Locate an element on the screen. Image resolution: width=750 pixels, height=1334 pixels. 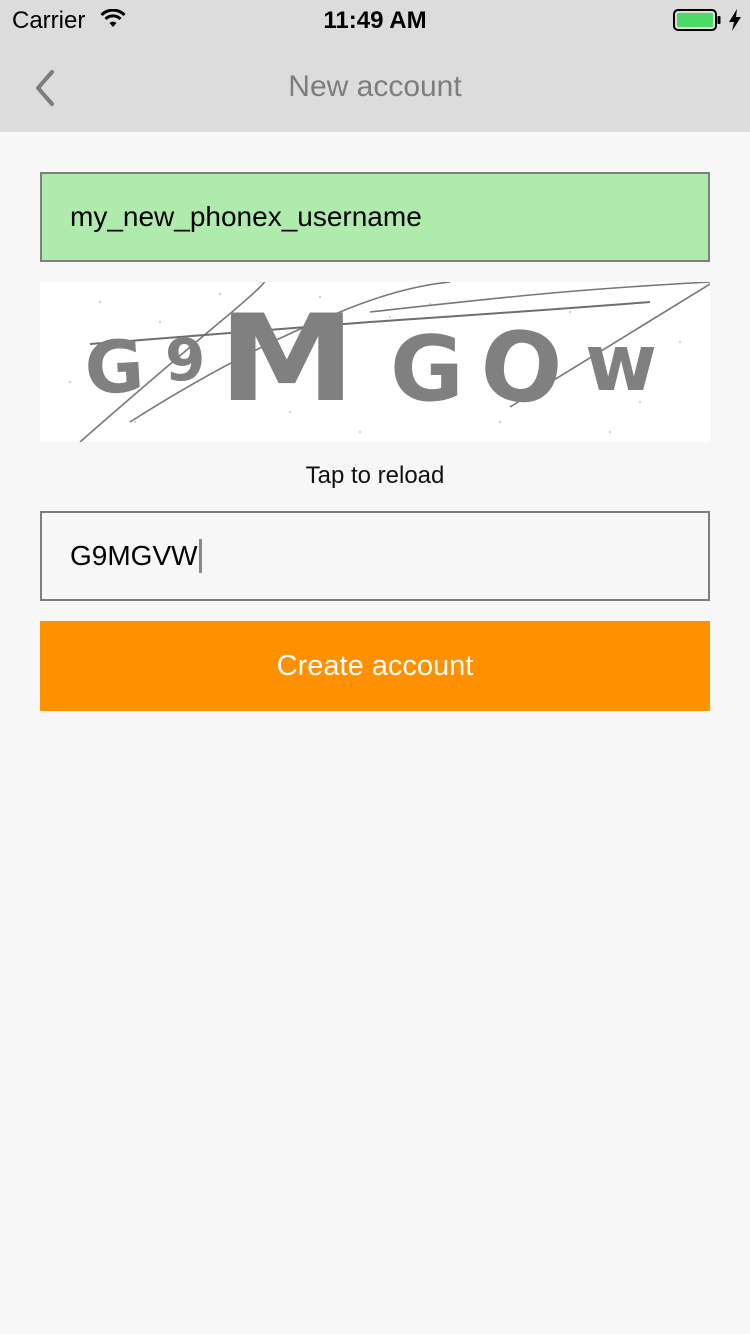
captcha-input: G9MGVW is located at coordinates (375, 556).